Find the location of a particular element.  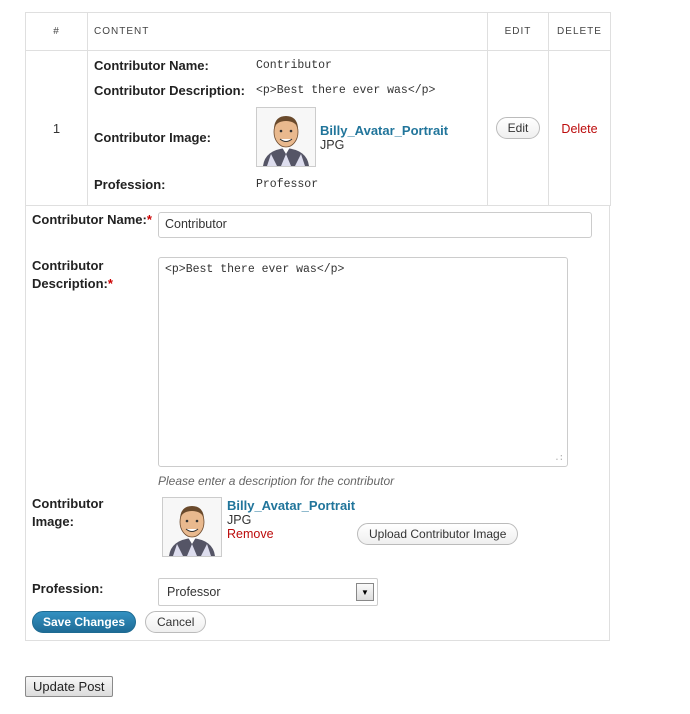

profession-selected-value: Professor is located at coordinates (194, 592).